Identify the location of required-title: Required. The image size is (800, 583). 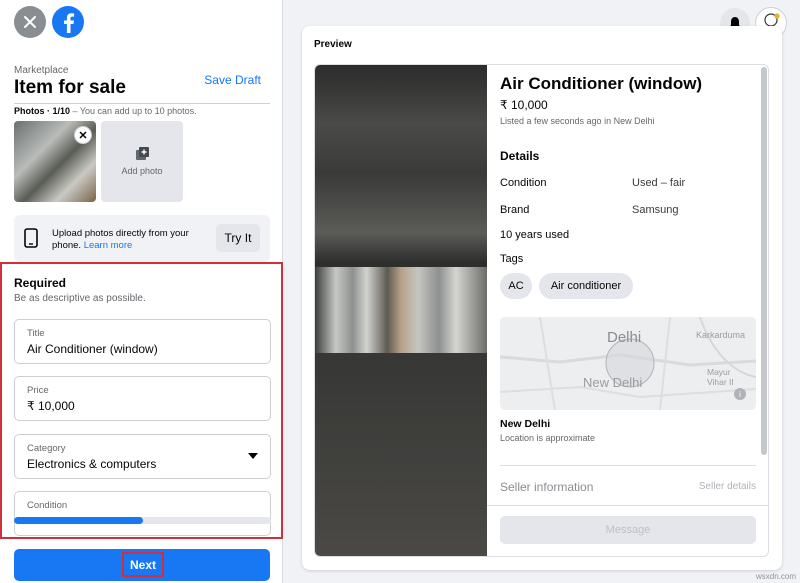
(40, 283).